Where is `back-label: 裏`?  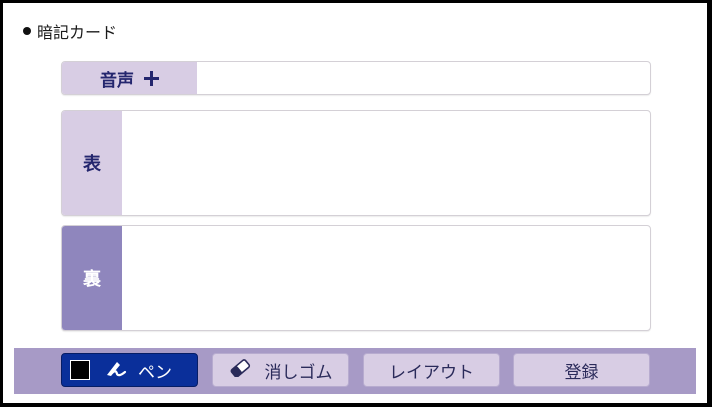
back-label: 裏 is located at coordinates (92, 278).